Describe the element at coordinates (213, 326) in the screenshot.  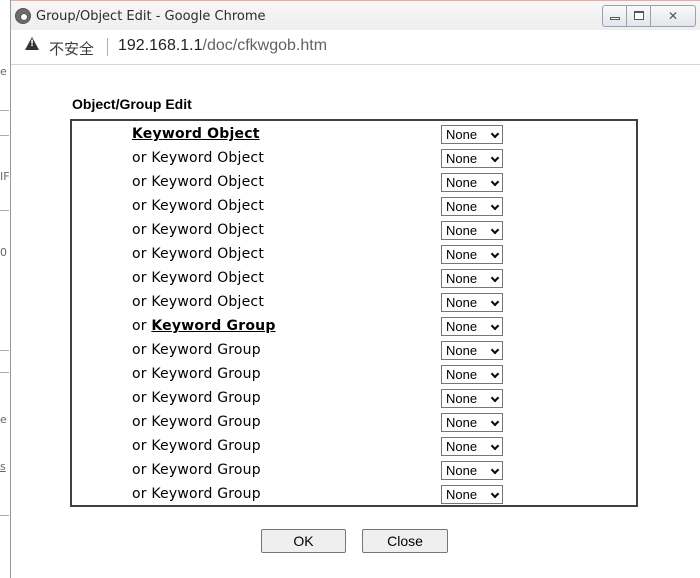
I see `keyword-link: Keyword Group` at that location.